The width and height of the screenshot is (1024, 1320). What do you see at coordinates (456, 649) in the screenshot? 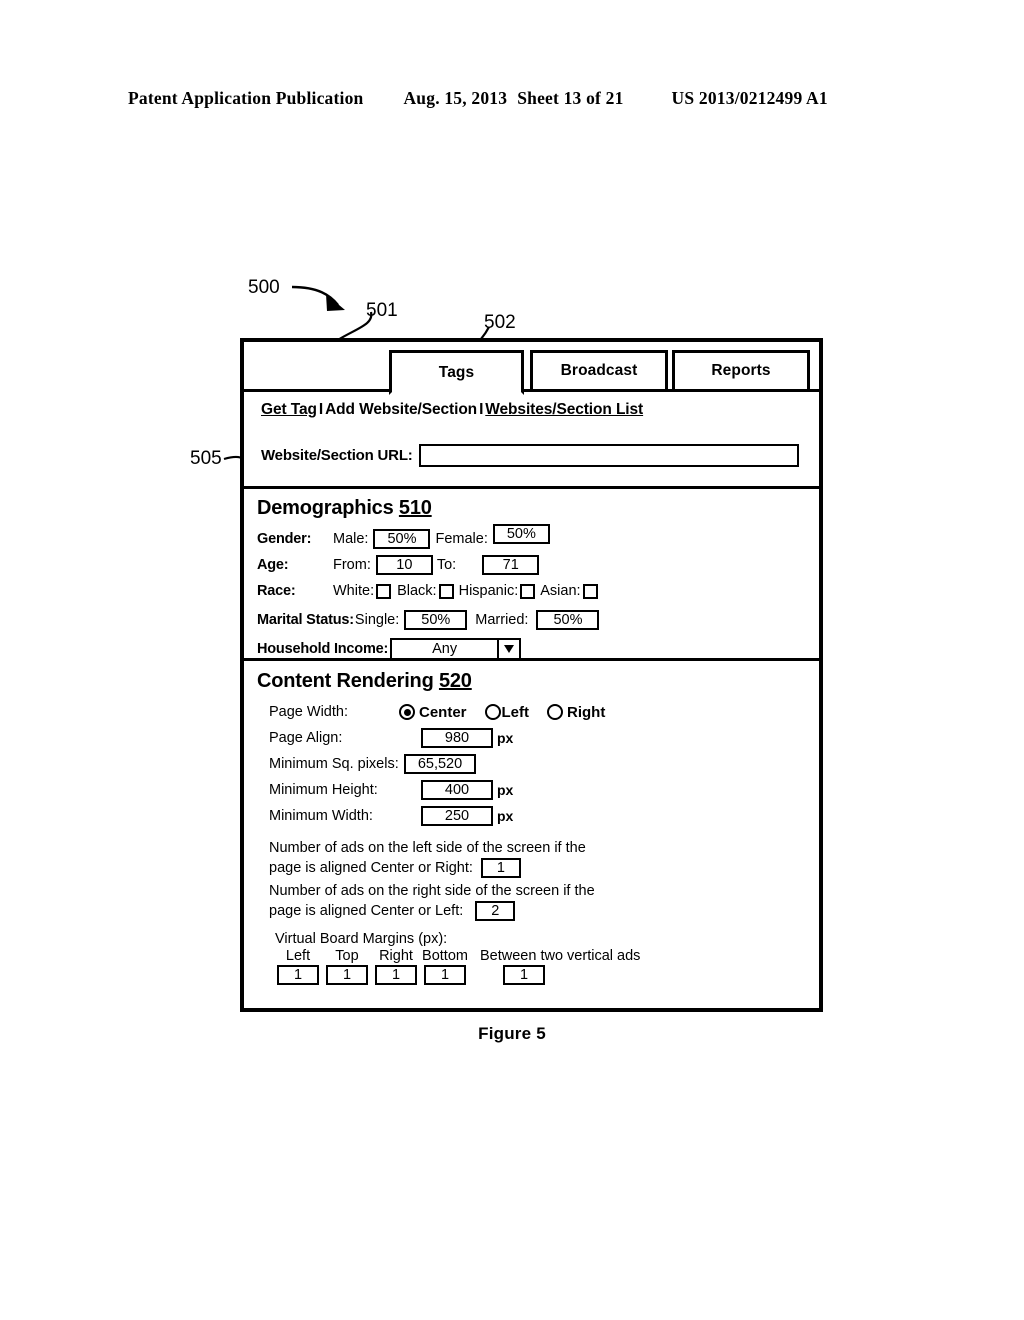
I see `household-income-select: Any` at bounding box center [456, 649].